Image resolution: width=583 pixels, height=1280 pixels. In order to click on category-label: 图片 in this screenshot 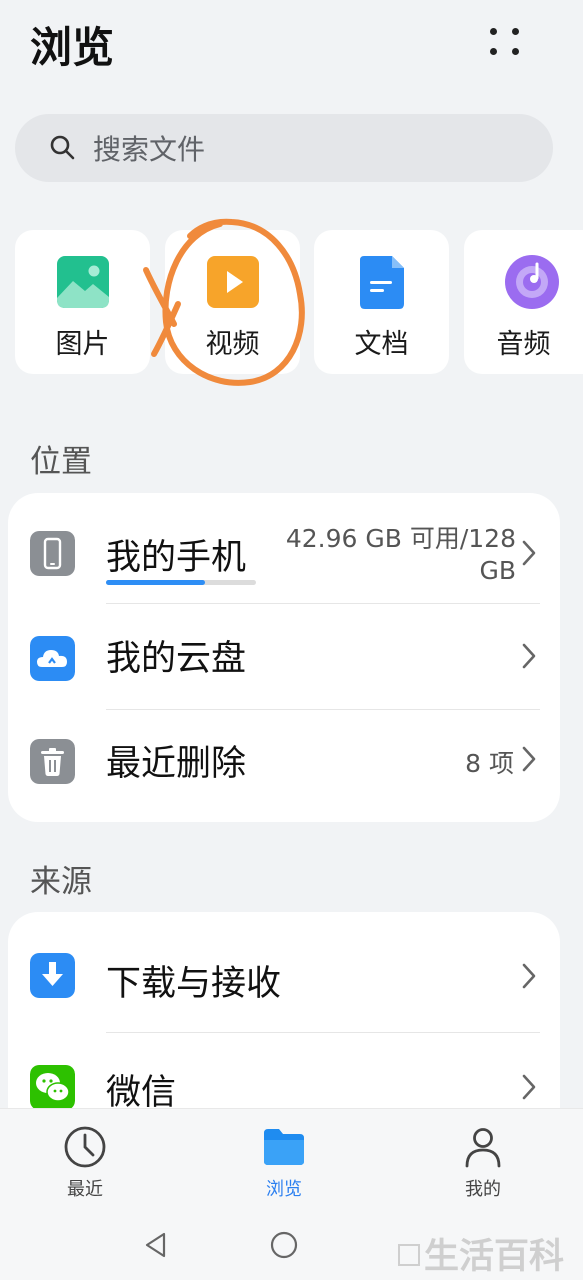, I will do `click(82, 344)`.